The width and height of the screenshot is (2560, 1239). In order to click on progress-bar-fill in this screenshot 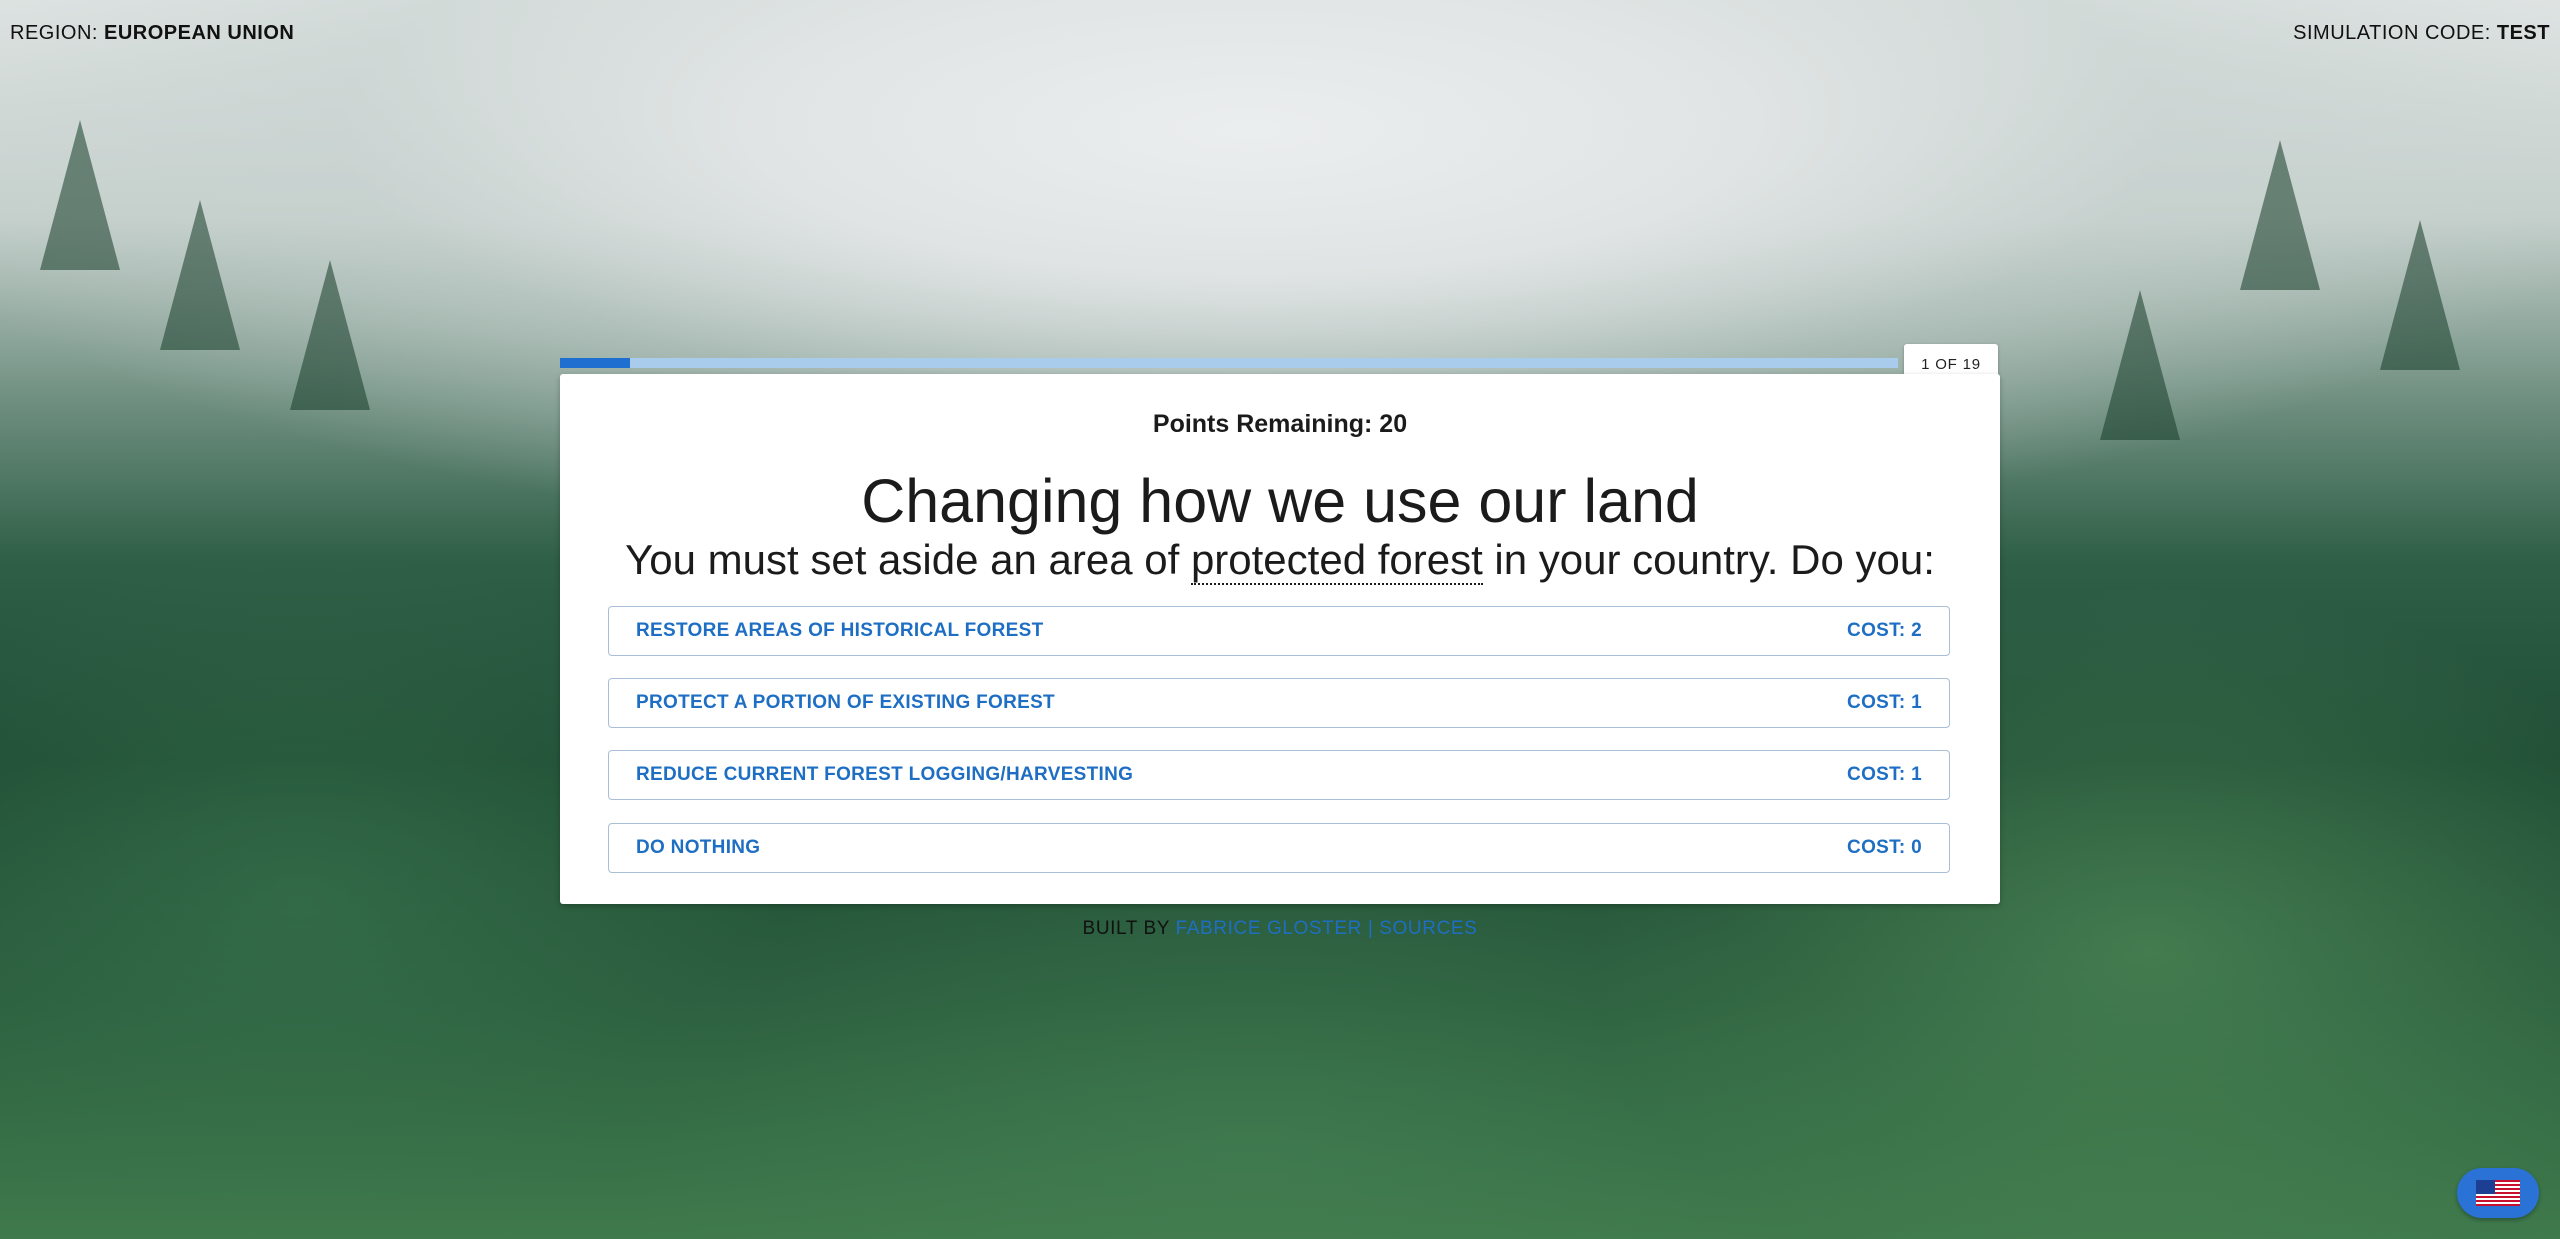, I will do `click(595, 363)`.